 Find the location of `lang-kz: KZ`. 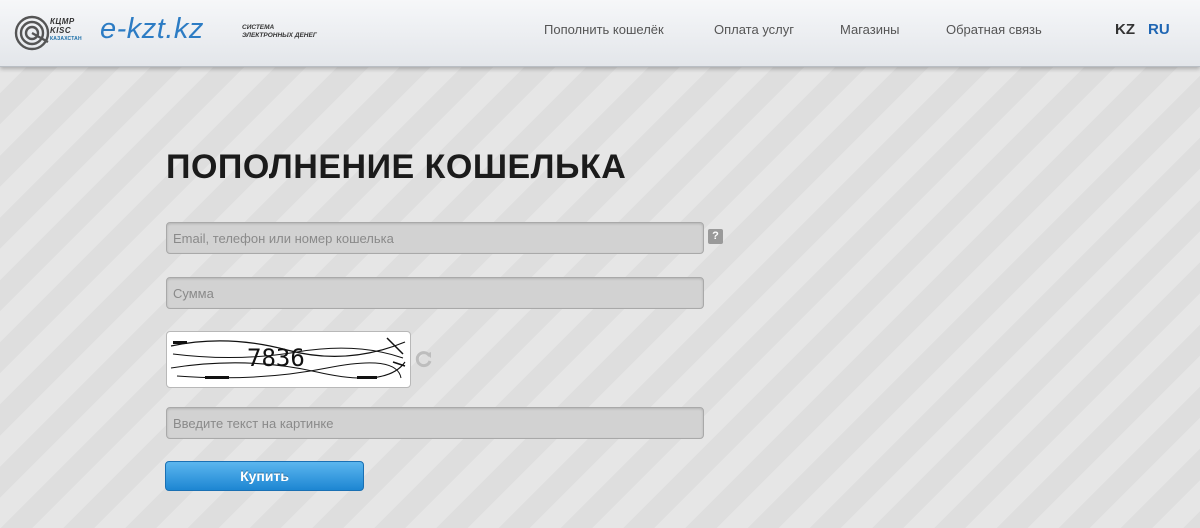

lang-kz: KZ is located at coordinates (1125, 29).